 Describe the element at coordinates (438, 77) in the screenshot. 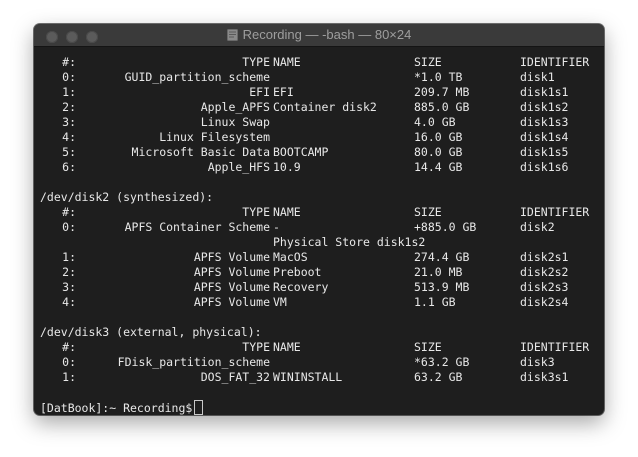

I see `partition-size: *1.0 TB` at that location.